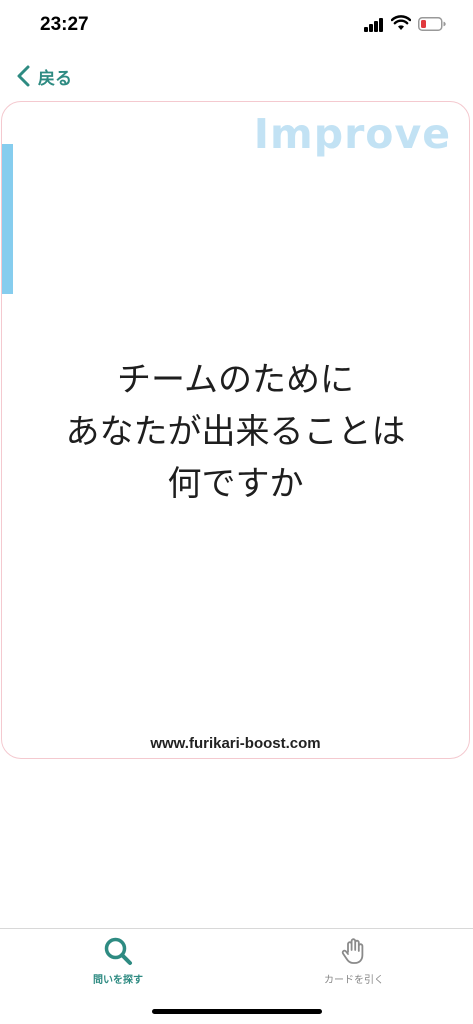  Describe the element at coordinates (118, 980) in the screenshot. I see `tab-label: 問いを探す` at that location.